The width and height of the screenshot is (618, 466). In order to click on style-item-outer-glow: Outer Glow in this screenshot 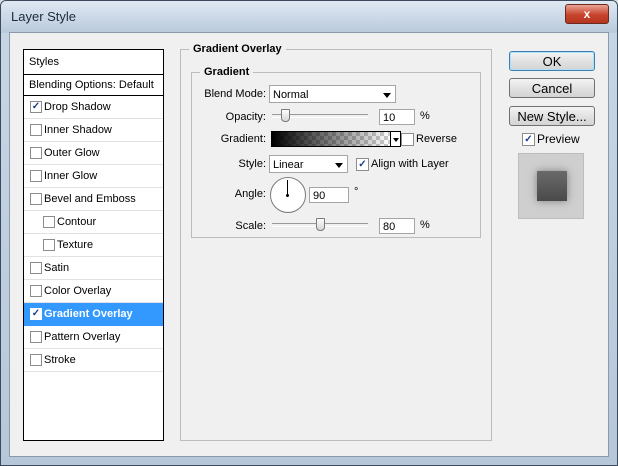, I will do `click(93, 153)`.